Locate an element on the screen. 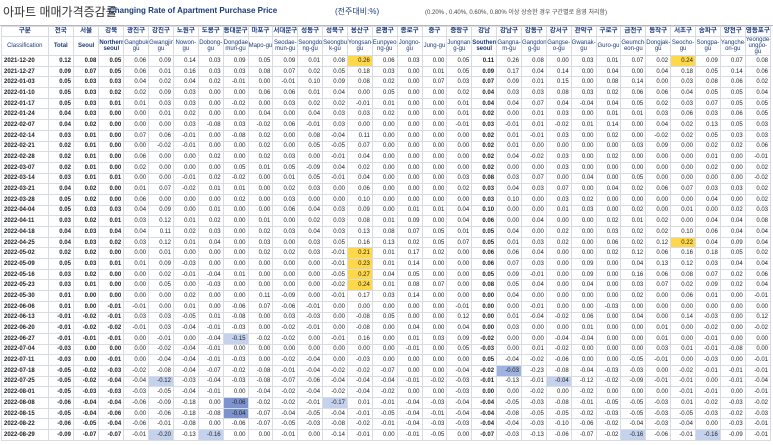  col-header-ko: 관악구 is located at coordinates (583, 31).